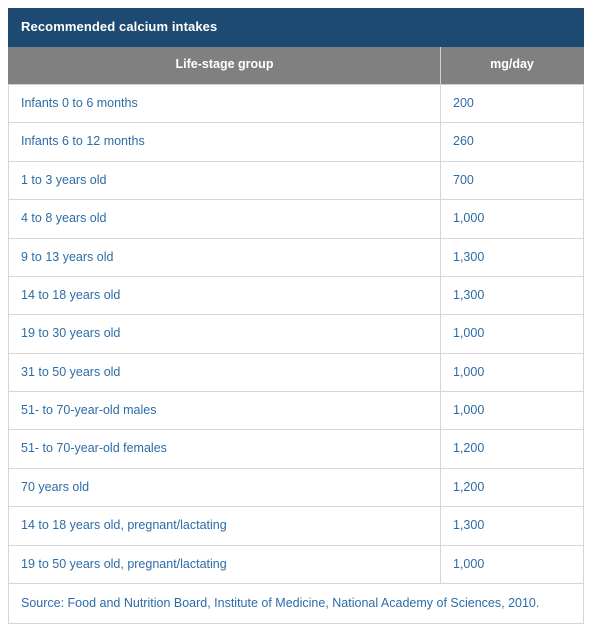 The image size is (591, 627). I want to click on table-row: 19 to 30 years old 1,000, so click(296, 334).